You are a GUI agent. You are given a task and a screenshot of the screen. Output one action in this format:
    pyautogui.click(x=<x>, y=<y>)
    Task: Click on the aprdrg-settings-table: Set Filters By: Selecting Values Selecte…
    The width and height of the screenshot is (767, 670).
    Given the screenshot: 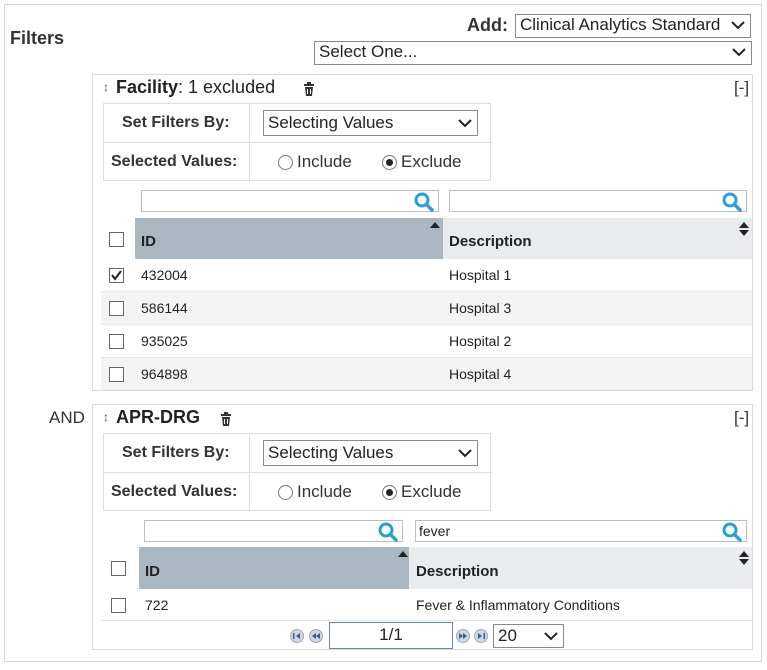 What is the action you would take?
    pyautogui.click(x=297, y=472)
    